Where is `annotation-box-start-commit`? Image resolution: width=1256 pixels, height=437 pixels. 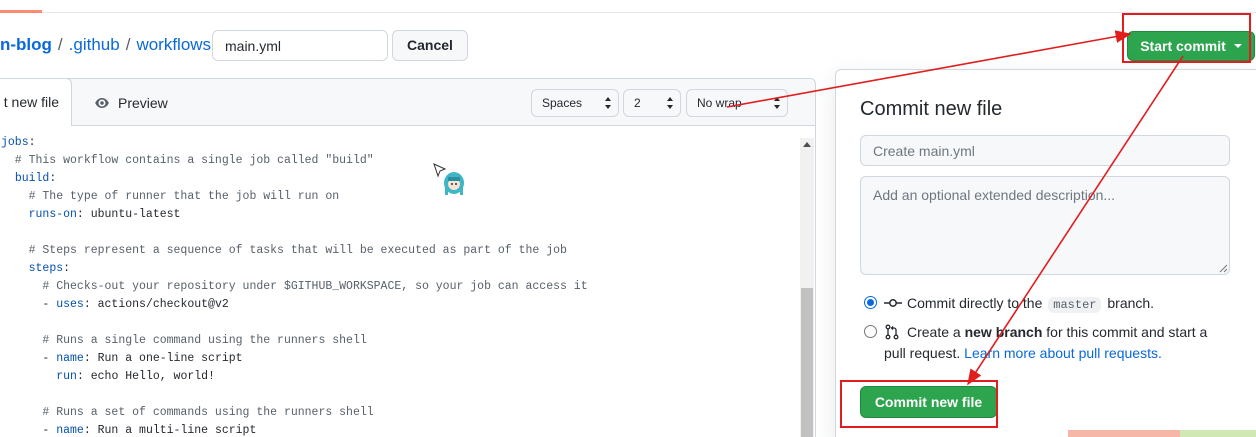
annotation-box-start-commit is located at coordinates (1186, 38).